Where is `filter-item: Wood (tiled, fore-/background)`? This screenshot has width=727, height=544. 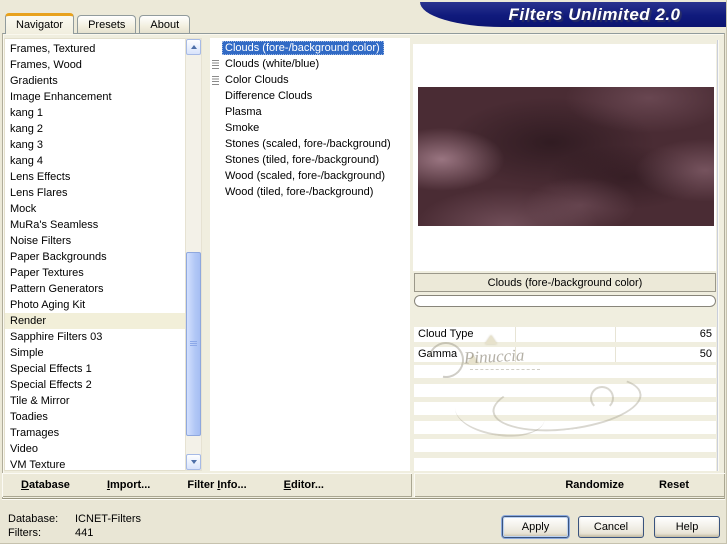 filter-item: Wood (tiled, fore-/background) is located at coordinates (310, 192).